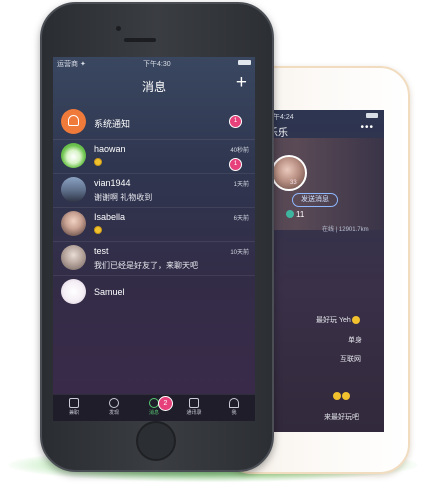 The width and height of the screenshot is (430, 491). I want to click on profile-field: 最好玩 Yeh, so click(338, 320).